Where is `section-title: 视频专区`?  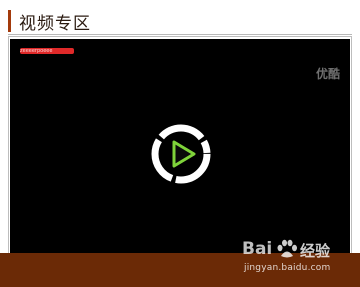
section-title: 视频专区 is located at coordinates (55, 23).